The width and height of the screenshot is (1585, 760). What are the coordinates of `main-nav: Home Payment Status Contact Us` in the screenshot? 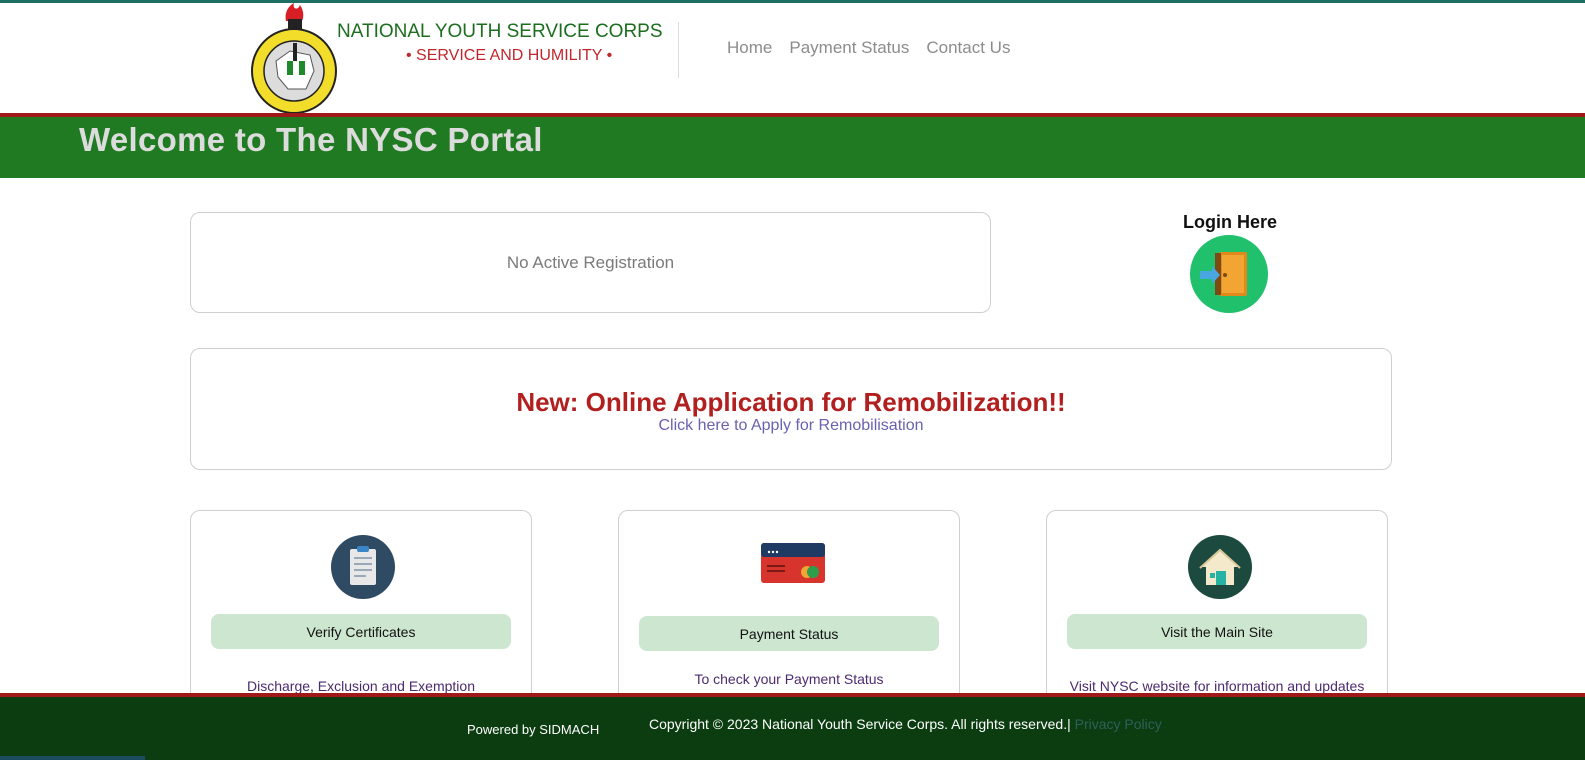 It's located at (868, 48).